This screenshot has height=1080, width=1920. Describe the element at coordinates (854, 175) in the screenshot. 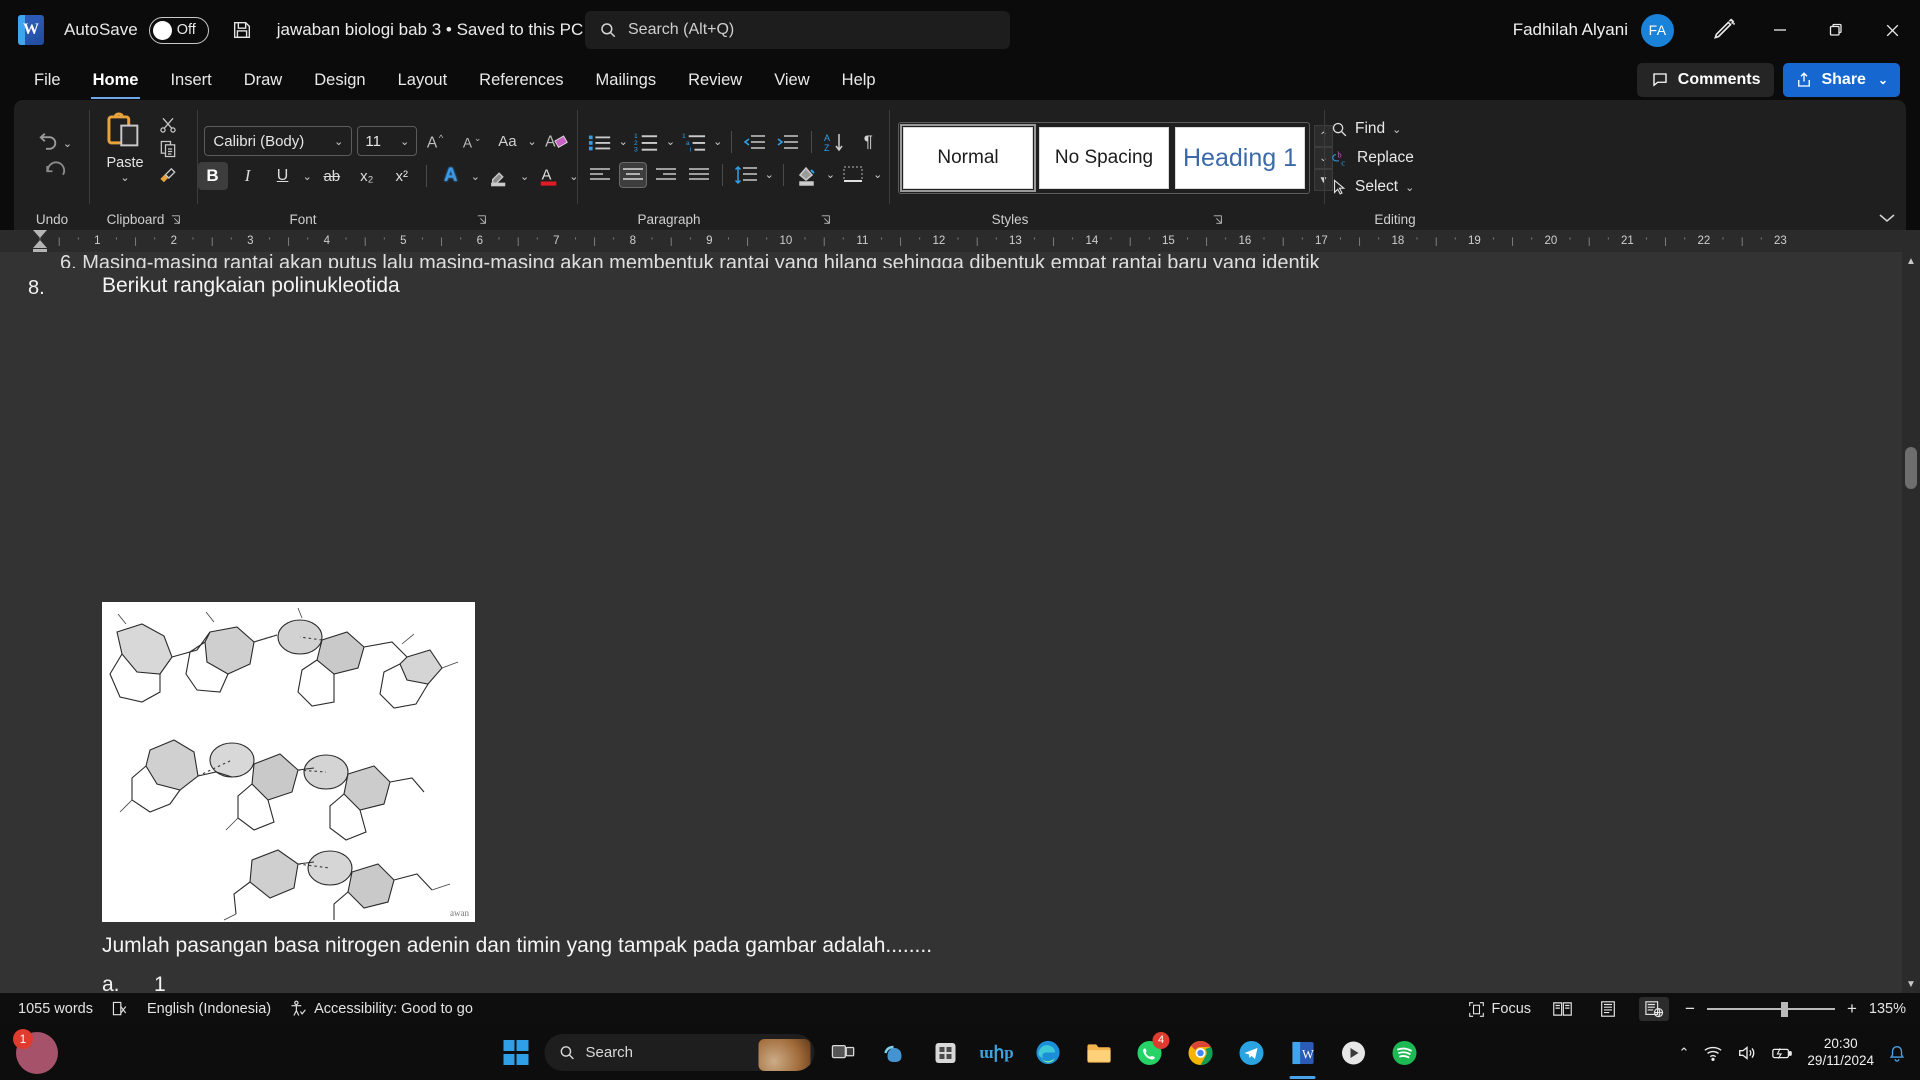

I see `borders-icon` at that location.